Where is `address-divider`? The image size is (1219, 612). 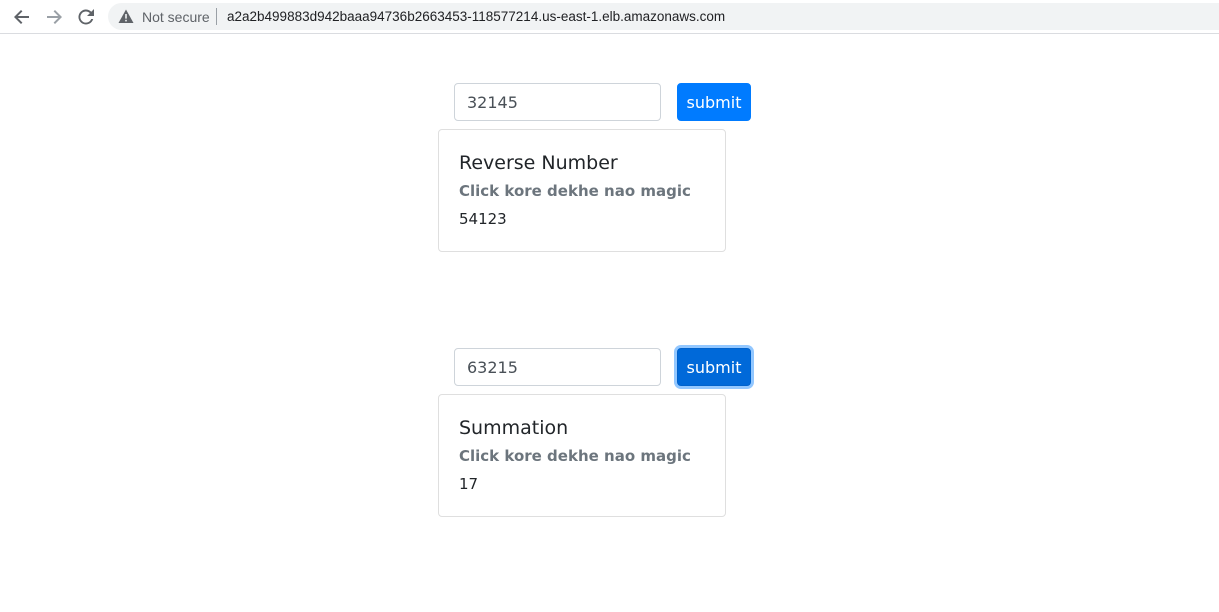 address-divider is located at coordinates (216, 16).